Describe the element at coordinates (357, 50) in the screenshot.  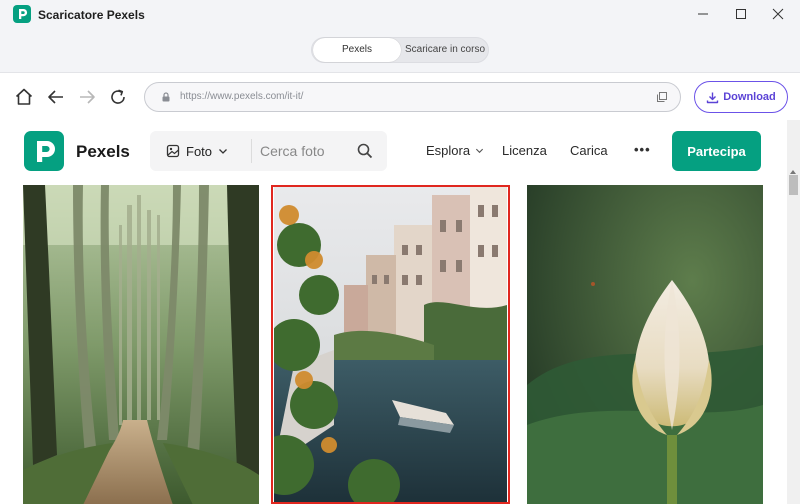
I see `tab-pexels: Pexels` at that location.